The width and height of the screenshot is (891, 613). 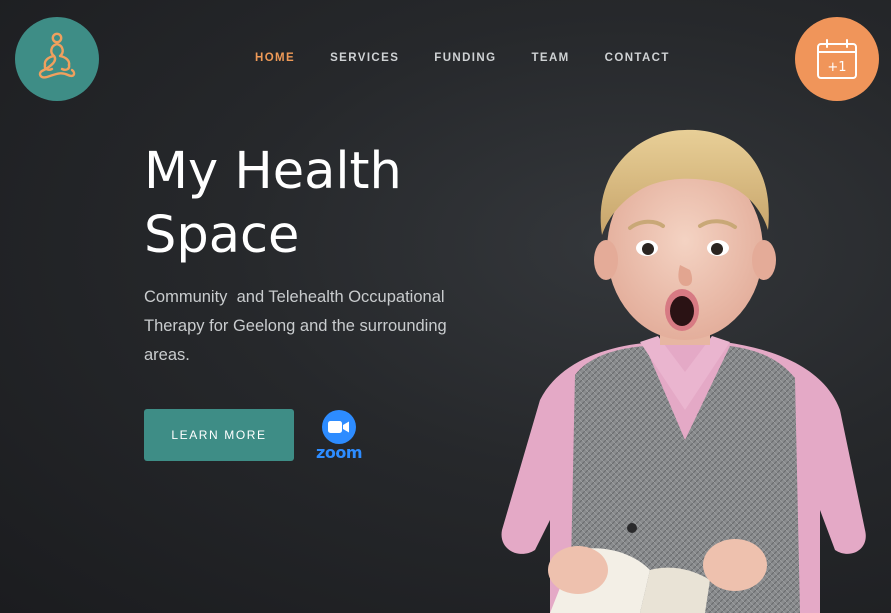 What do you see at coordinates (364, 58) in the screenshot?
I see `nav-services: SERVICES` at bounding box center [364, 58].